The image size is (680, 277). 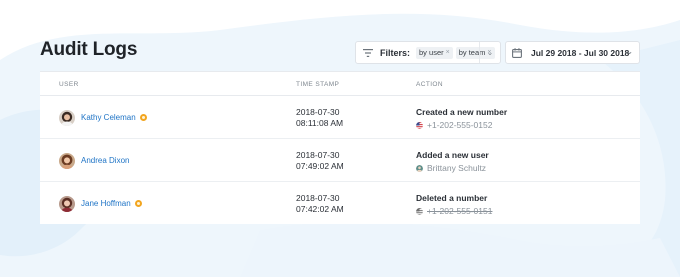 I want to click on table-header: USER TIME STAMP ACTION, so click(x=340, y=84).